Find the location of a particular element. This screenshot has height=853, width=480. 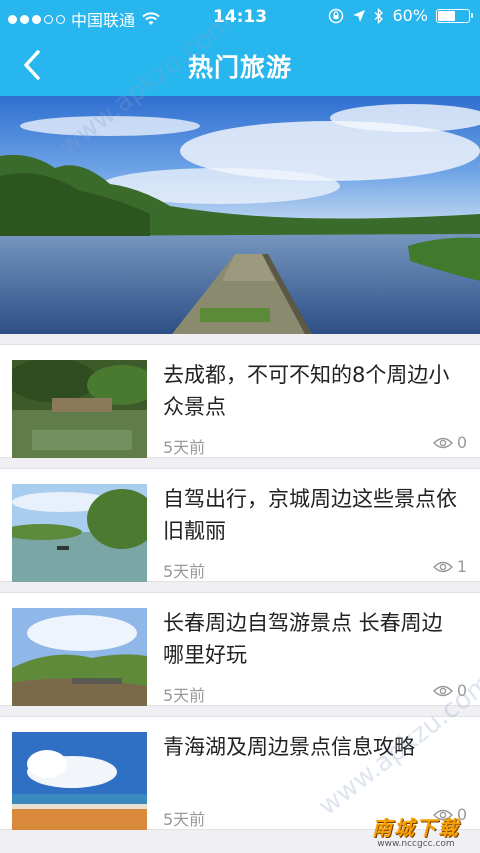

article-title: 青海湖及周边景点信息攻略 is located at coordinates (289, 747).